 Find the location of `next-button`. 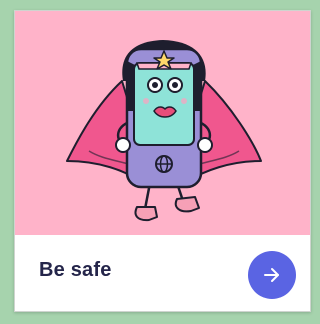

next-button is located at coordinates (272, 275).